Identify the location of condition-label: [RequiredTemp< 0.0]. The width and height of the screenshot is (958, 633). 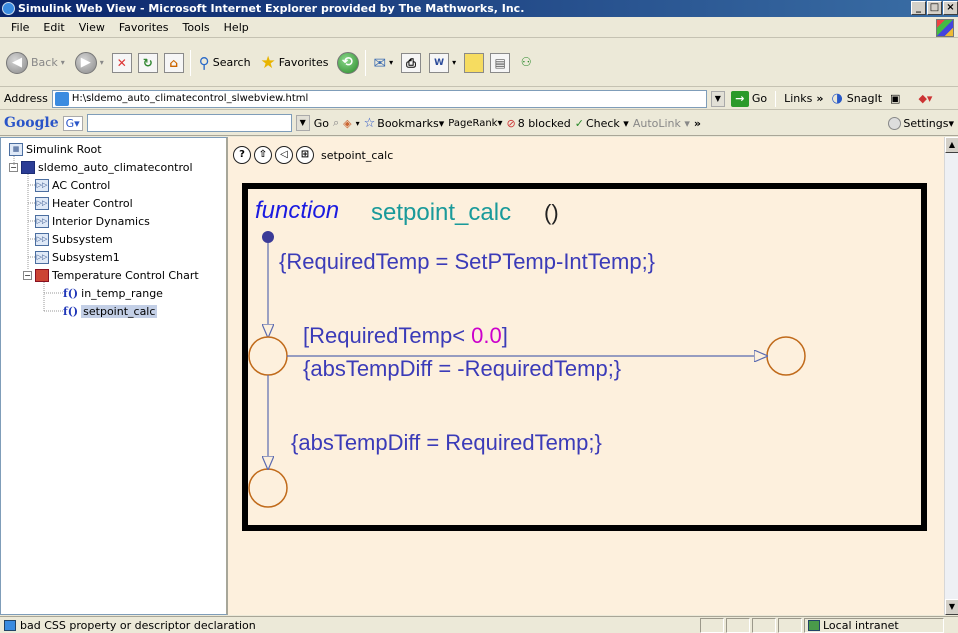
(405, 335).